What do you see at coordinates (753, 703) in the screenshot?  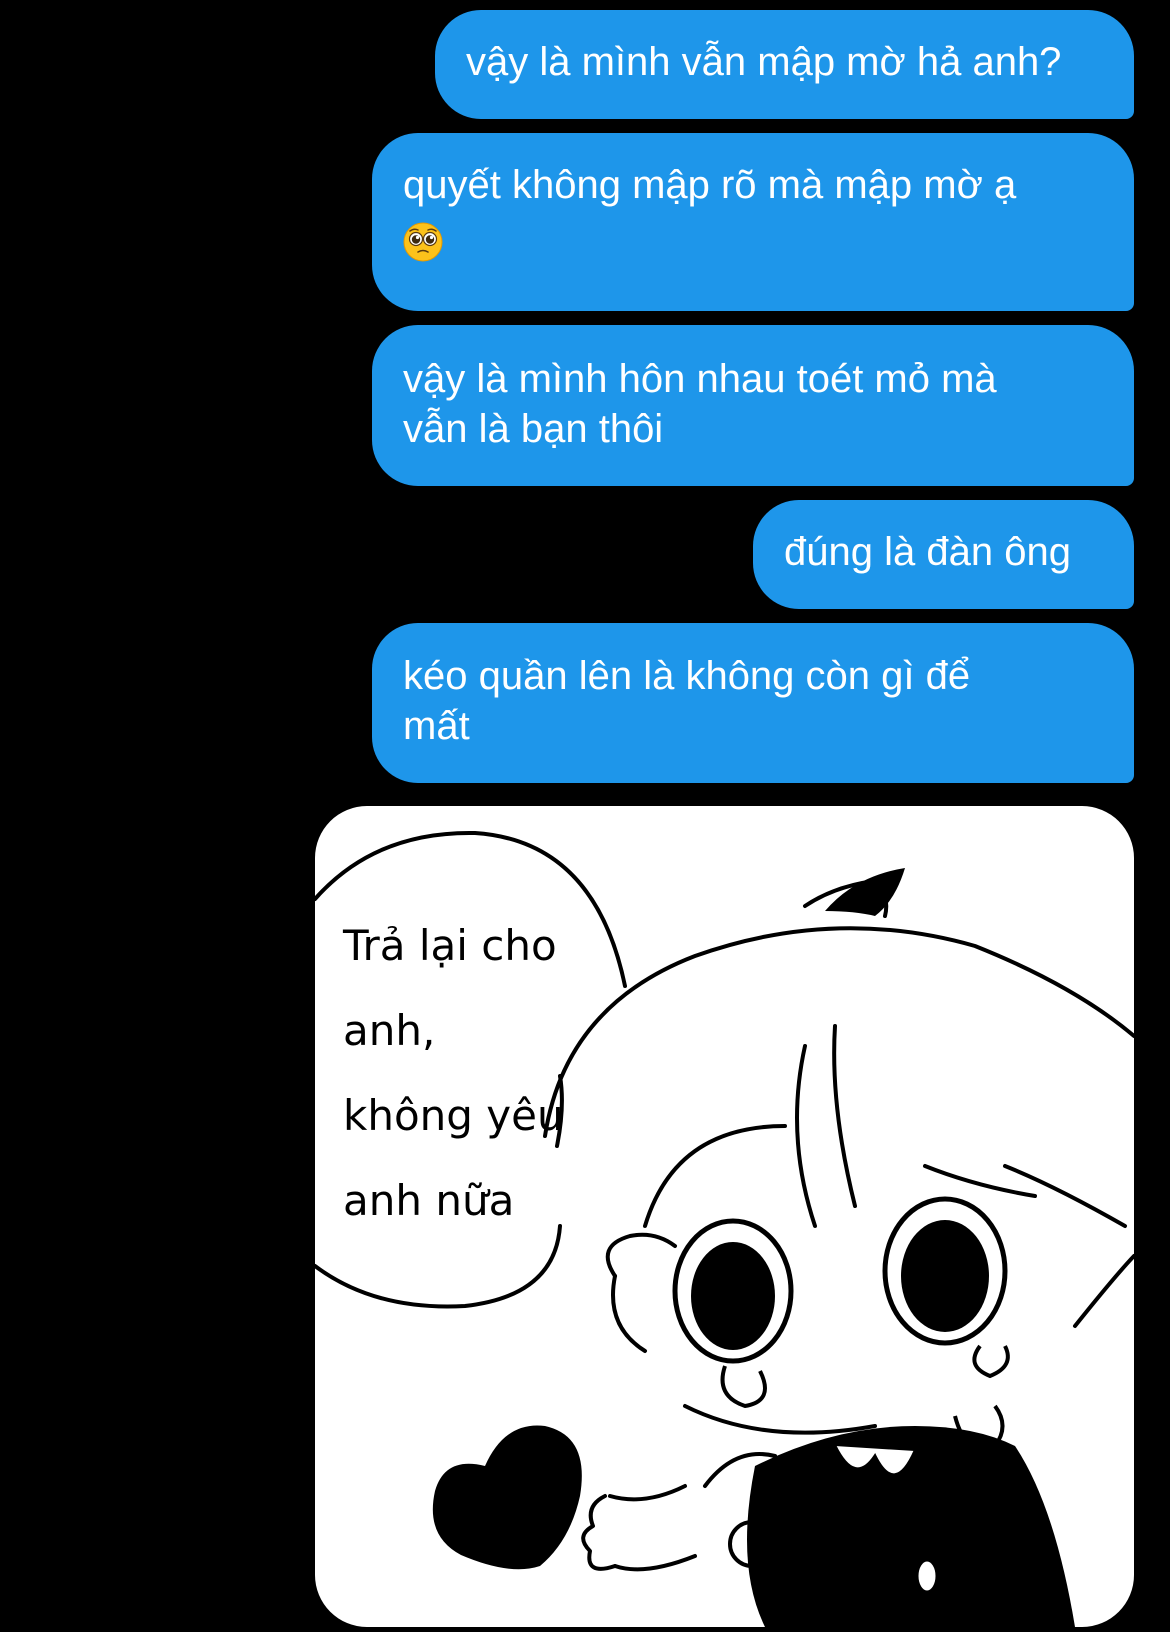 I see `message-bubble-5: kéo quần lên là không còn gì để mất` at bounding box center [753, 703].